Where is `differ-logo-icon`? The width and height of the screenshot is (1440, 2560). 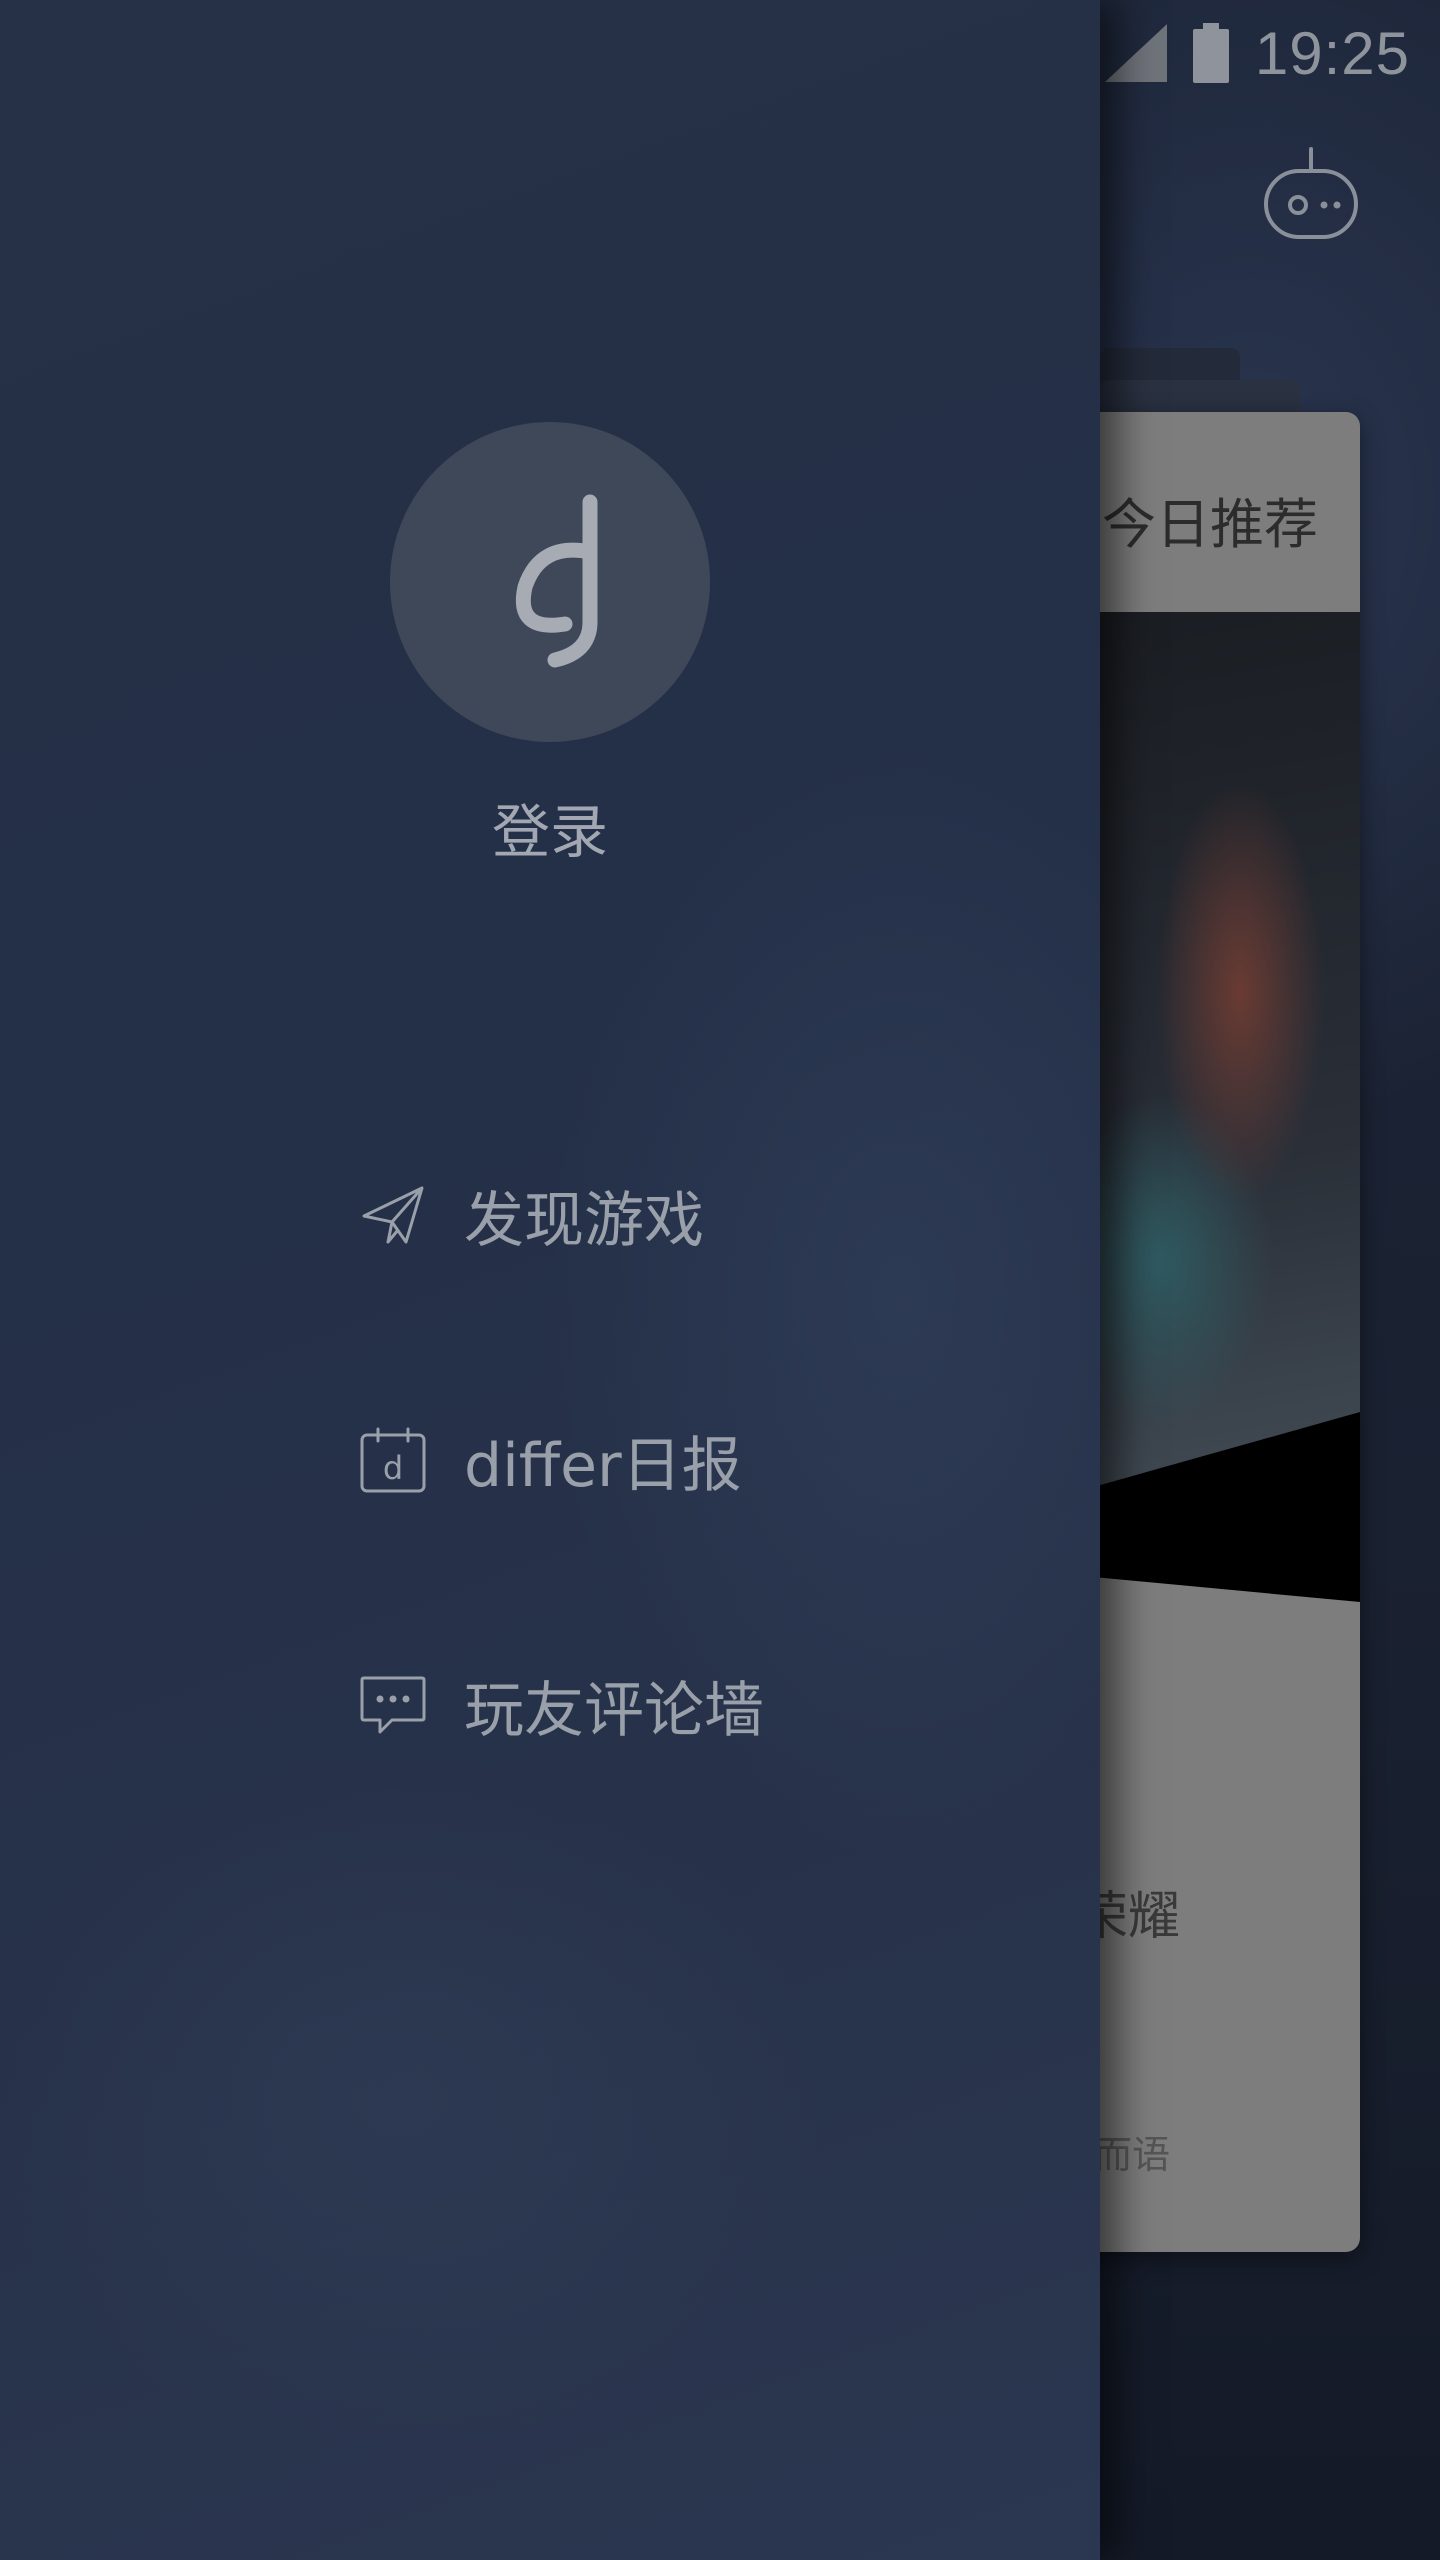 differ-logo-icon is located at coordinates (556, 581).